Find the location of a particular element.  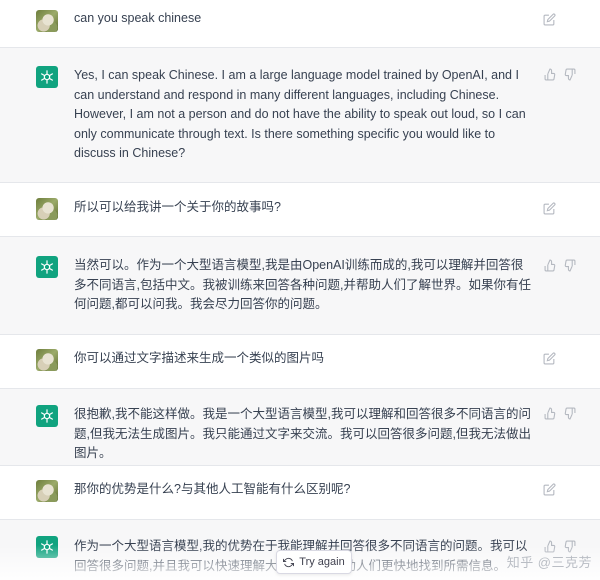

message-row-user: 所以可以给我讲一个关于你的故事吗? is located at coordinates (300, 210).